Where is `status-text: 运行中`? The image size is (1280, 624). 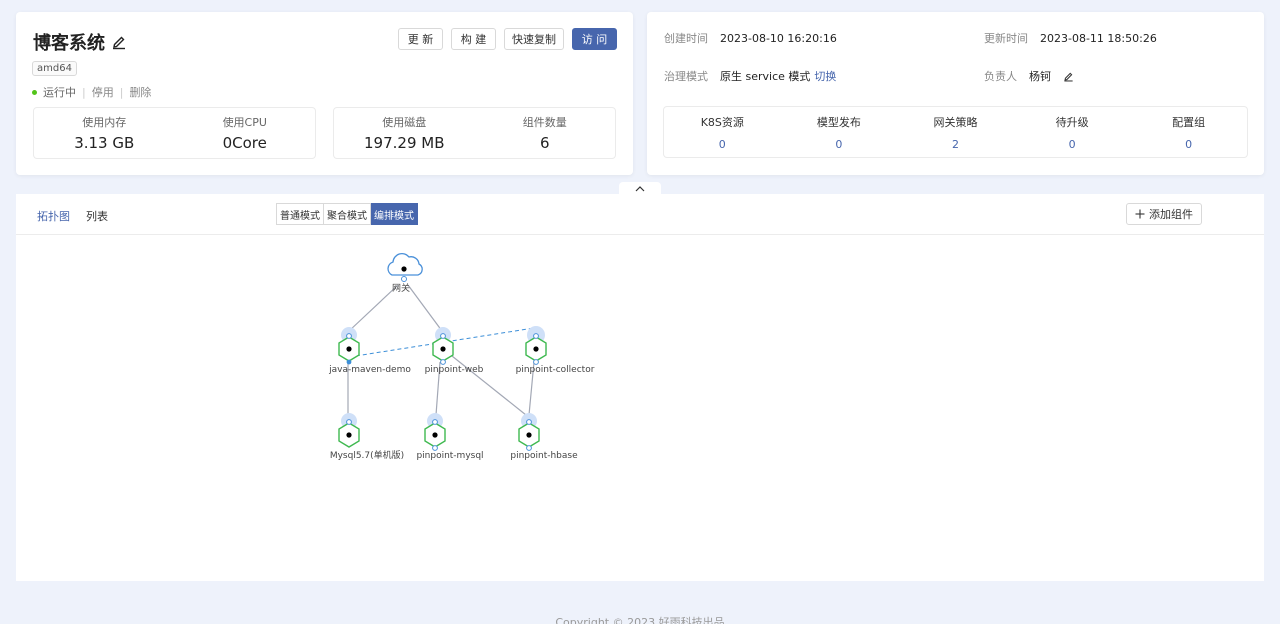 status-text: 运行中 is located at coordinates (59, 92).